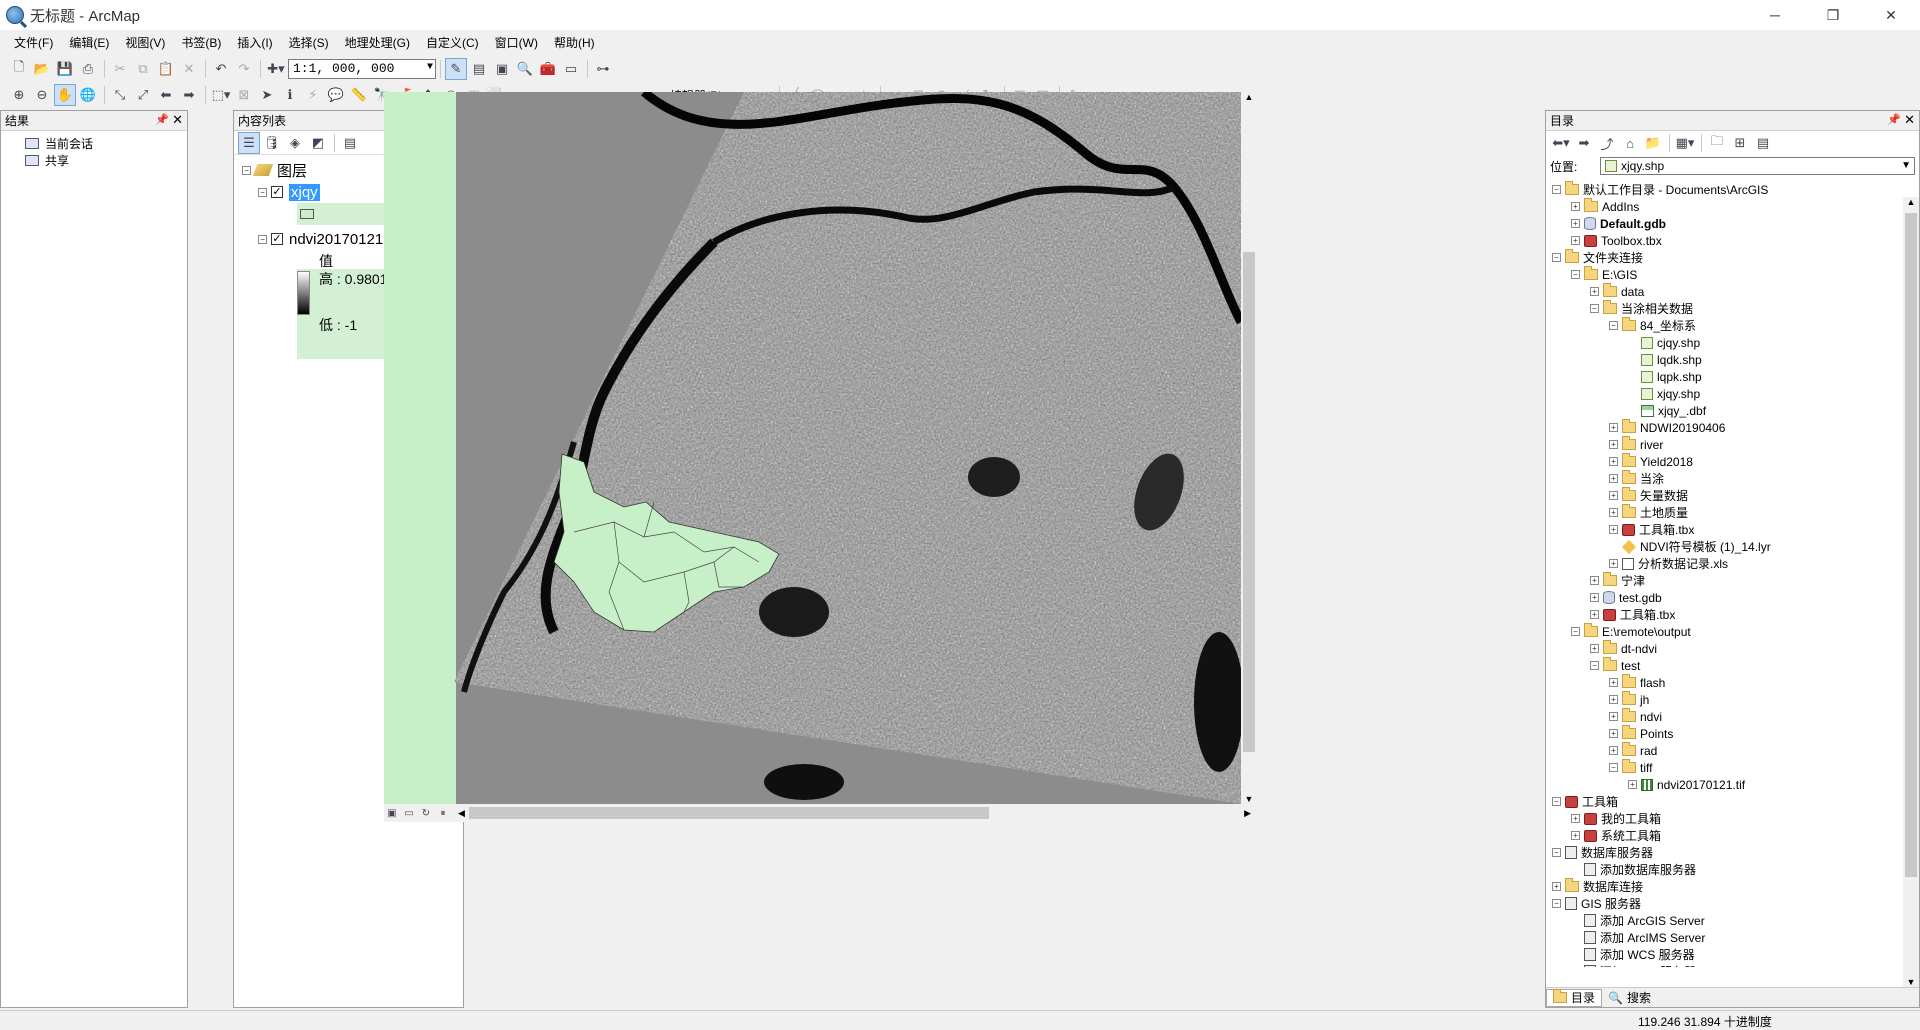 This screenshot has width=1920, height=1030. I want to click on open-icon: 📂, so click(42, 69).